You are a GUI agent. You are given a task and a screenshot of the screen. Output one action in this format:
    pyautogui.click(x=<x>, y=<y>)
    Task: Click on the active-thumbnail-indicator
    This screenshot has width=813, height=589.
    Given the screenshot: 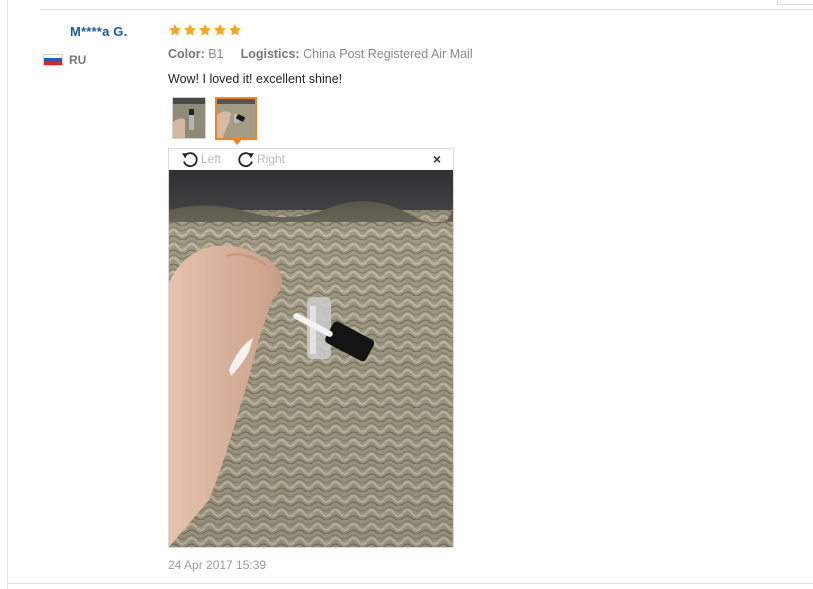 What is the action you would take?
    pyautogui.click(x=237, y=142)
    